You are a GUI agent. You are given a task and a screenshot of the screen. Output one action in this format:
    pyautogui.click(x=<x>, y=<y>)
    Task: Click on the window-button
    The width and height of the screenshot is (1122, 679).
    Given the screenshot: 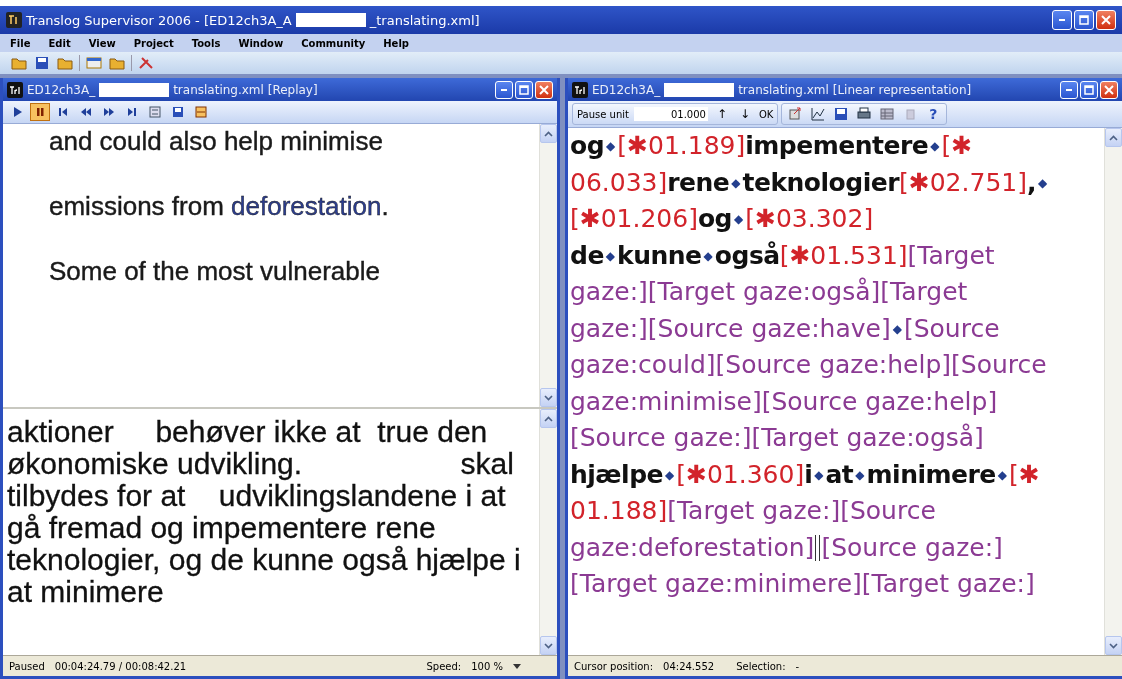 What is the action you would take?
    pyautogui.click(x=94, y=63)
    